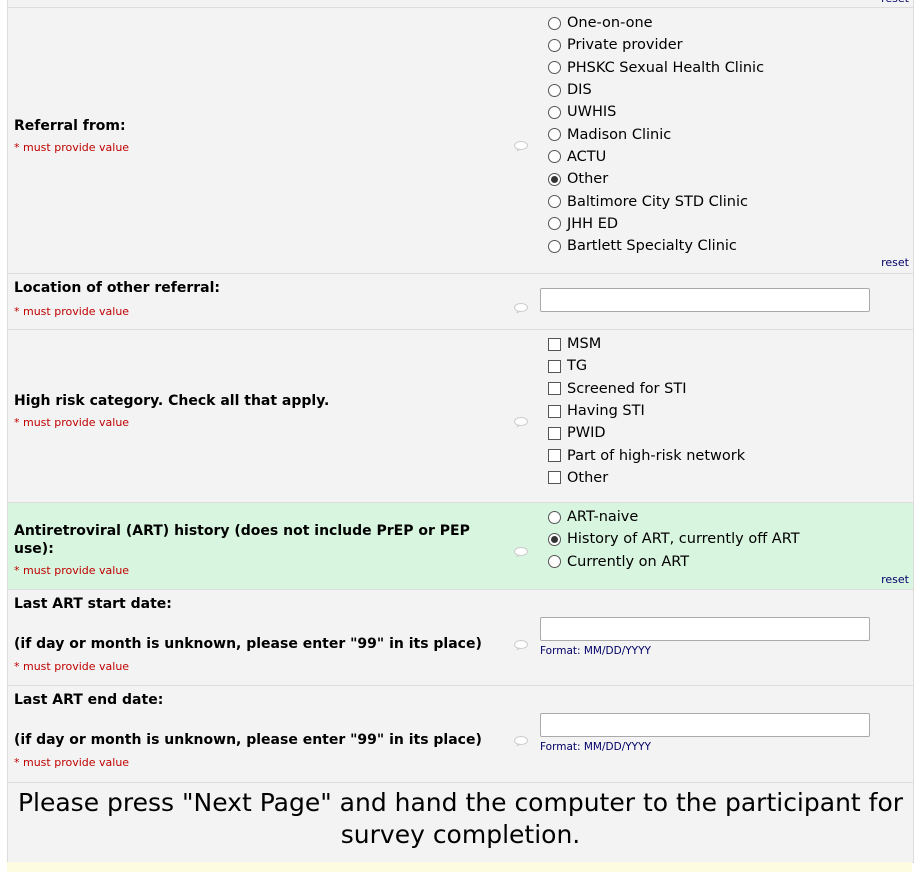 Image resolution: width=918 pixels, height=872 pixels. I want to click on checkbox-having-sti: Having STI, so click(646, 411).